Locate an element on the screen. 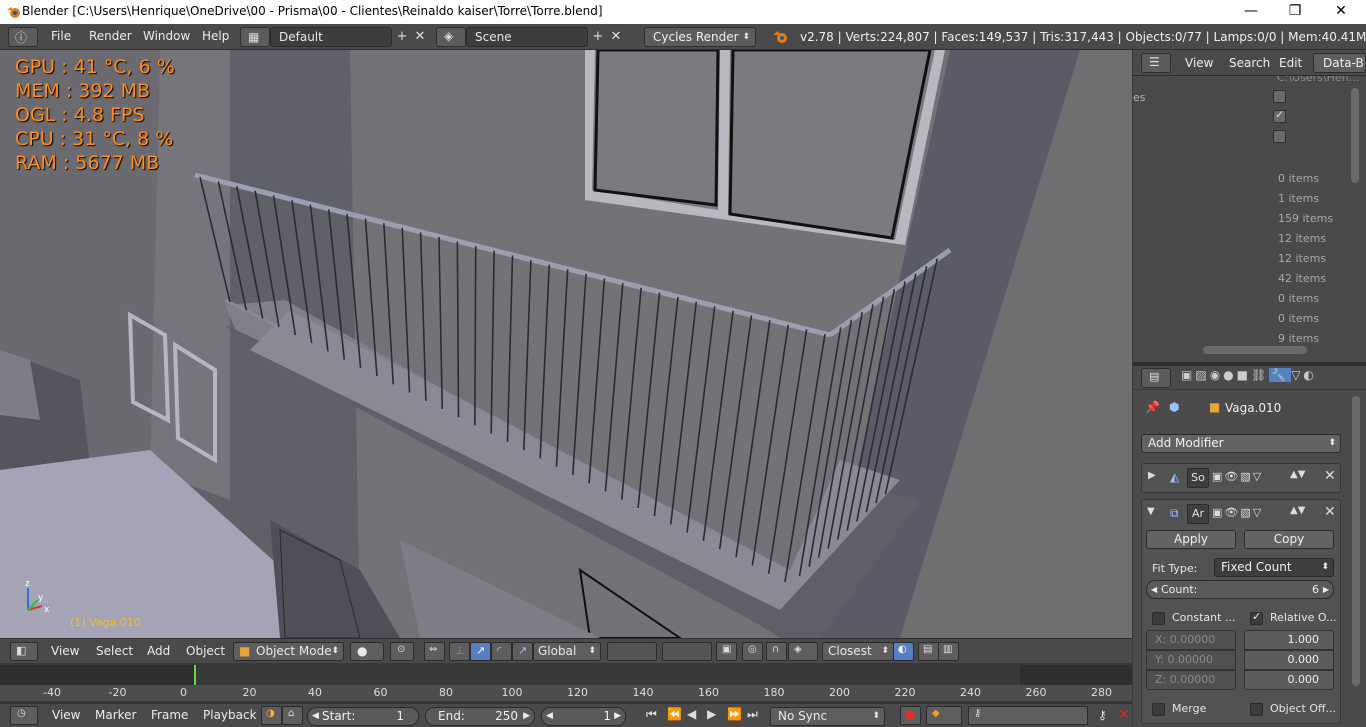 The height and width of the screenshot is (727, 1366). outliner-row: 42 items is located at coordinates (1249, 278).